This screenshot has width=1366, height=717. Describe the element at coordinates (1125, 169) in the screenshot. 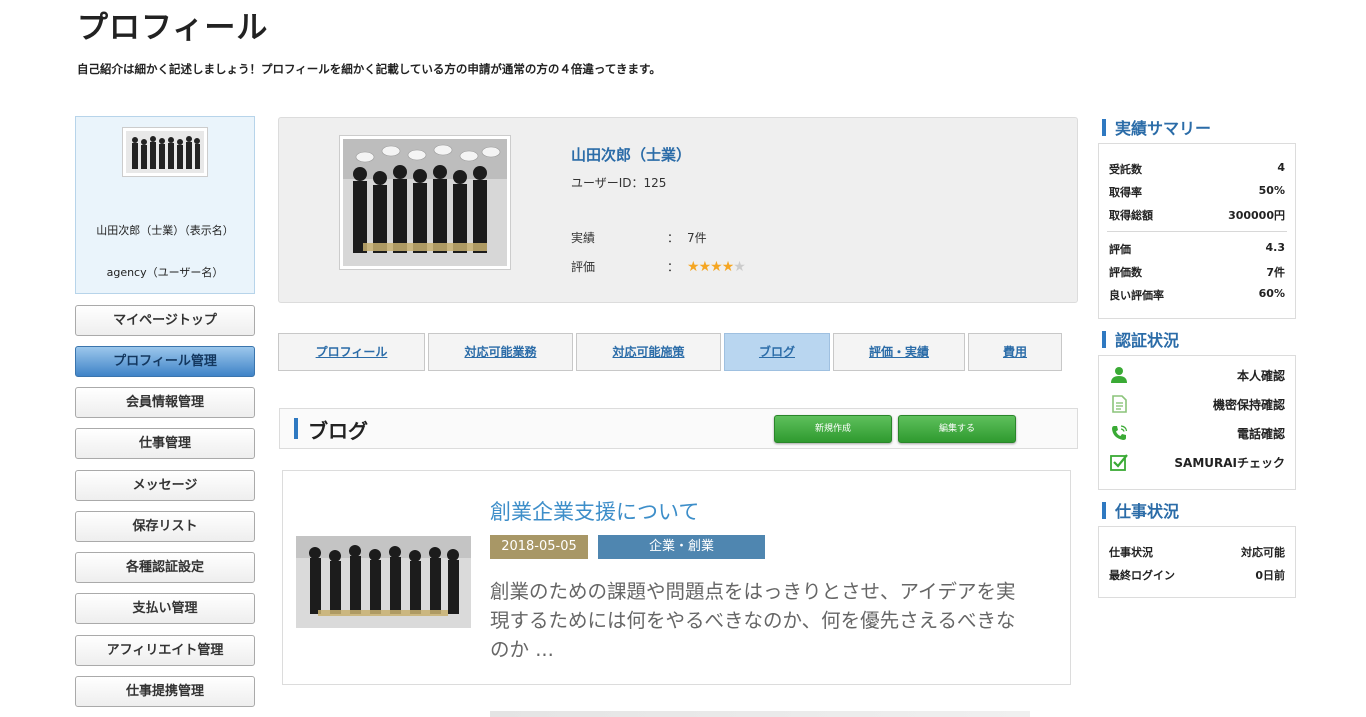

I see `summary-label: 受託数` at that location.